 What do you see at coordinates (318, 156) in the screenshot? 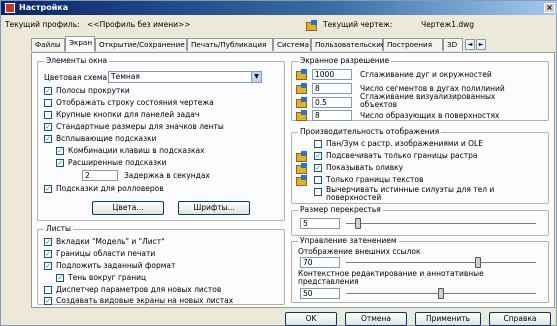
I see `raster-frame-checkbox: ✓` at bounding box center [318, 156].